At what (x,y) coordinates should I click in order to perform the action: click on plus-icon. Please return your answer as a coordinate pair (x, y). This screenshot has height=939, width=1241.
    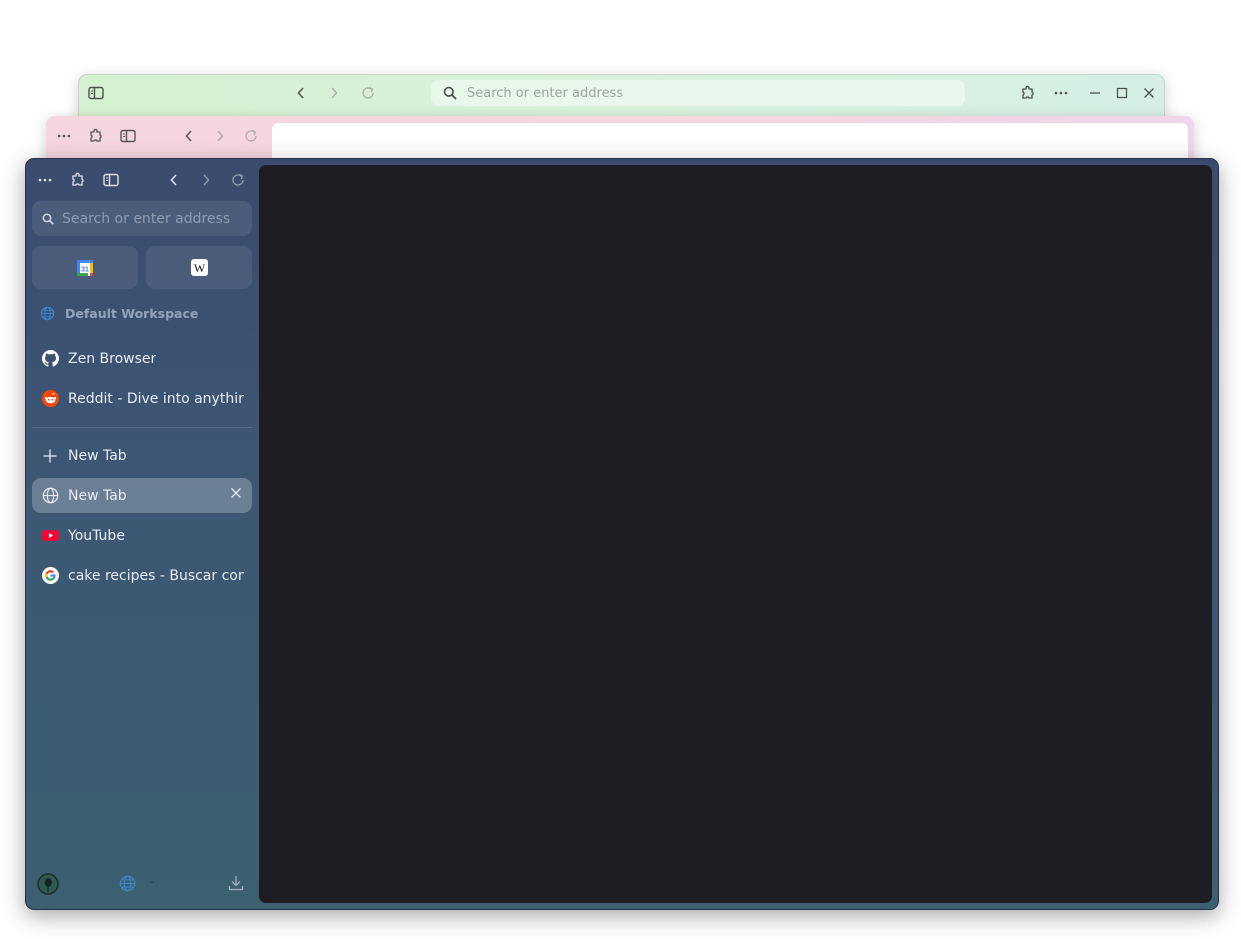
    Looking at the image, I should click on (50, 456).